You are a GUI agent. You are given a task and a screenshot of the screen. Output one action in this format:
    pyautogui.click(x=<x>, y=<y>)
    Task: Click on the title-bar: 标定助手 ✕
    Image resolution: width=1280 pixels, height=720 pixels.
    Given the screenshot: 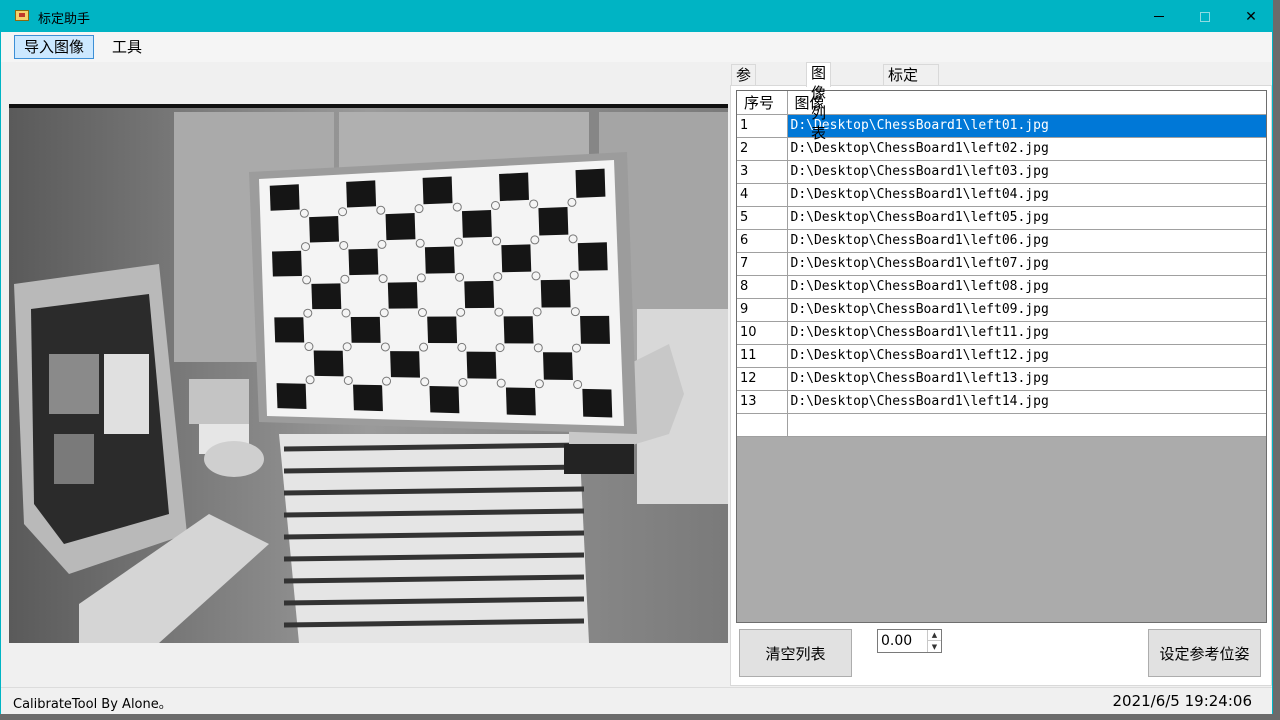 What is the action you would take?
    pyautogui.click(x=636, y=16)
    